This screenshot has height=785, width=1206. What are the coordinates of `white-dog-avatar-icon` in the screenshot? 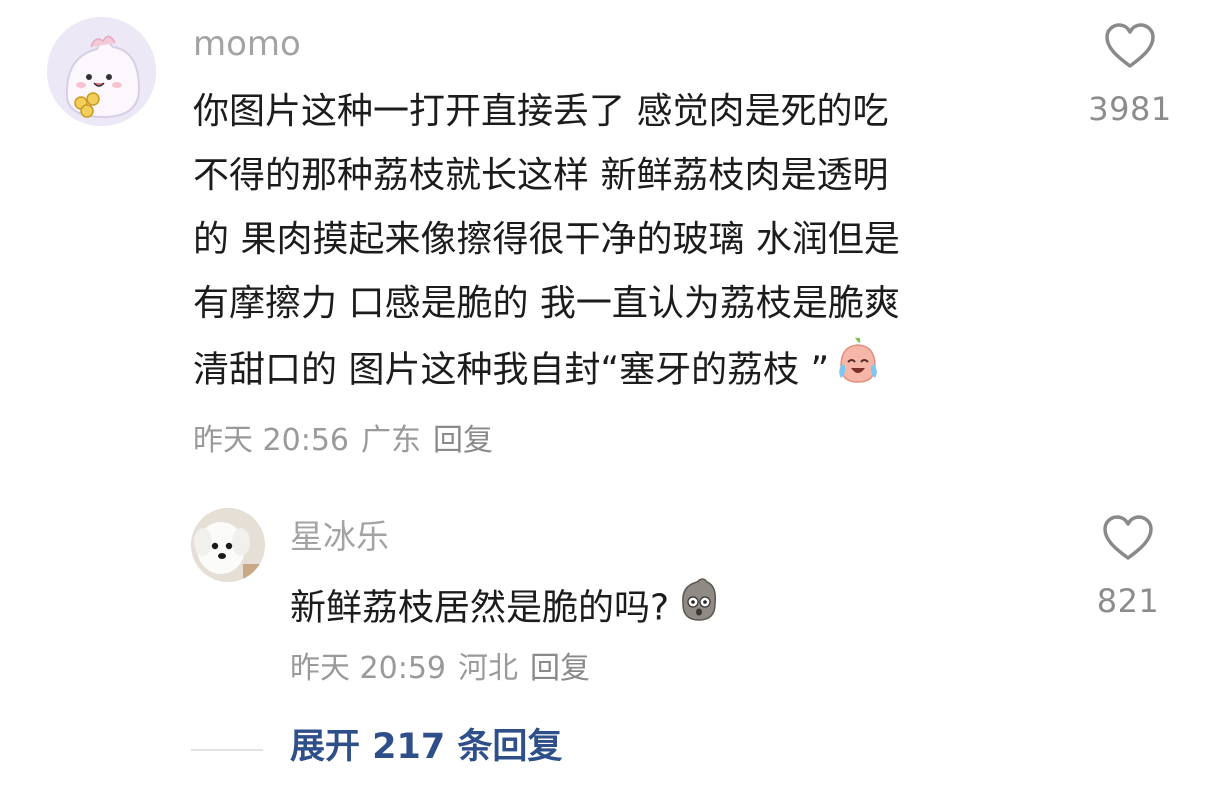 It's located at (228, 545).